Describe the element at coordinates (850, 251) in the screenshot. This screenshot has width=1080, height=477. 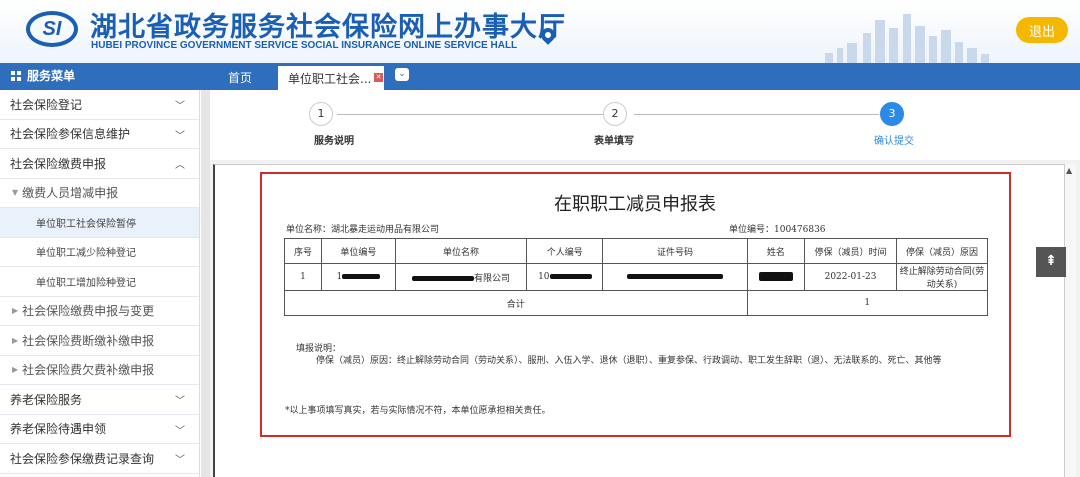
I see `column-header: 停保（减员）时间` at that location.